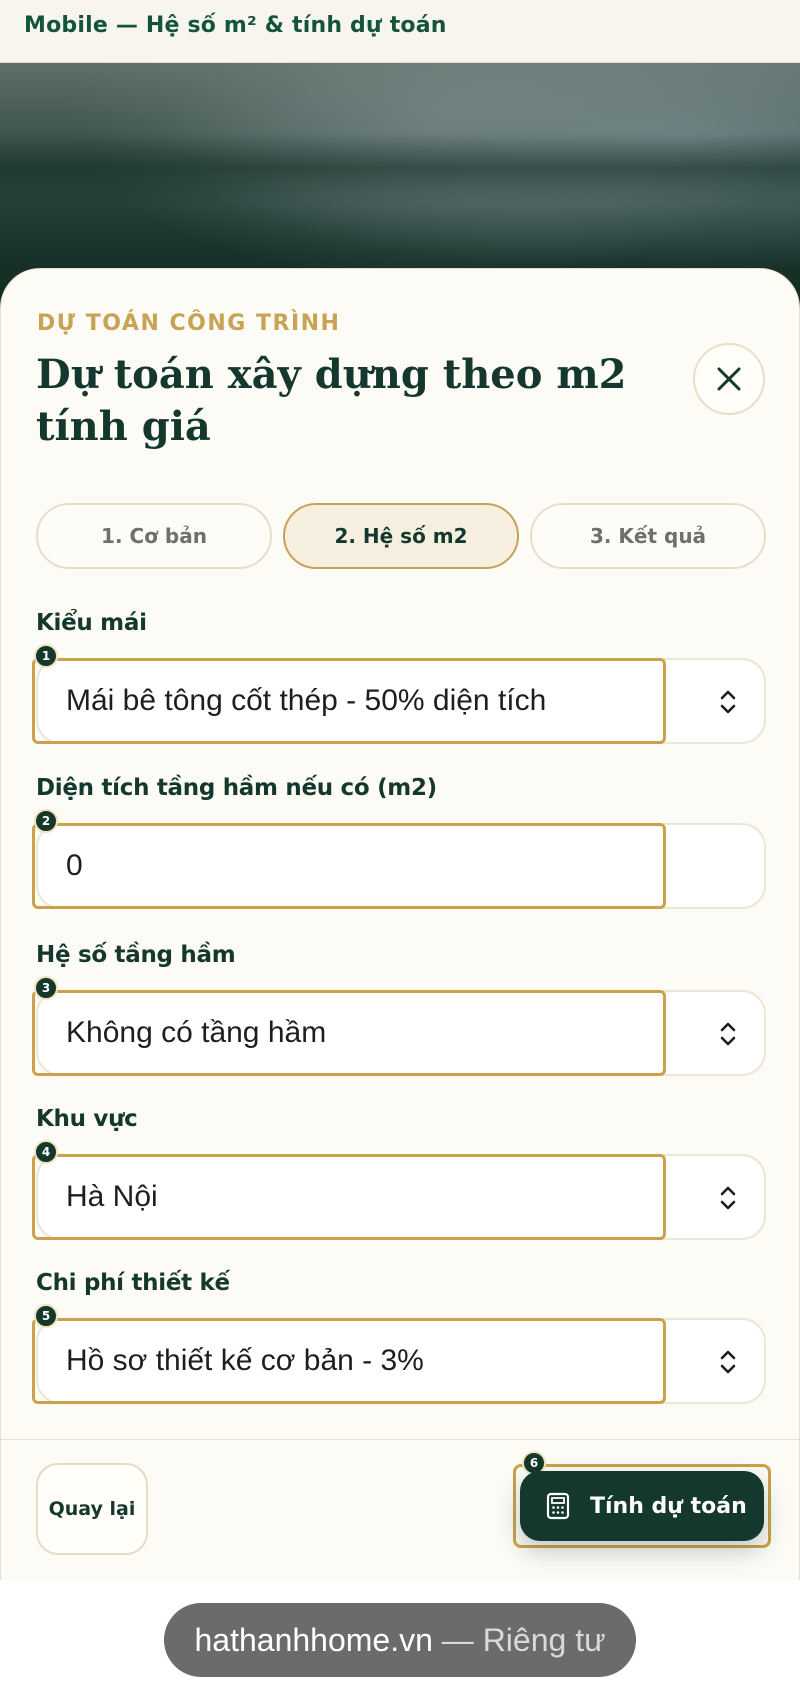 This screenshot has width=800, height=1704. What do you see at coordinates (112, 1196) in the screenshot?
I see `region-value: Hà Nội` at bounding box center [112, 1196].